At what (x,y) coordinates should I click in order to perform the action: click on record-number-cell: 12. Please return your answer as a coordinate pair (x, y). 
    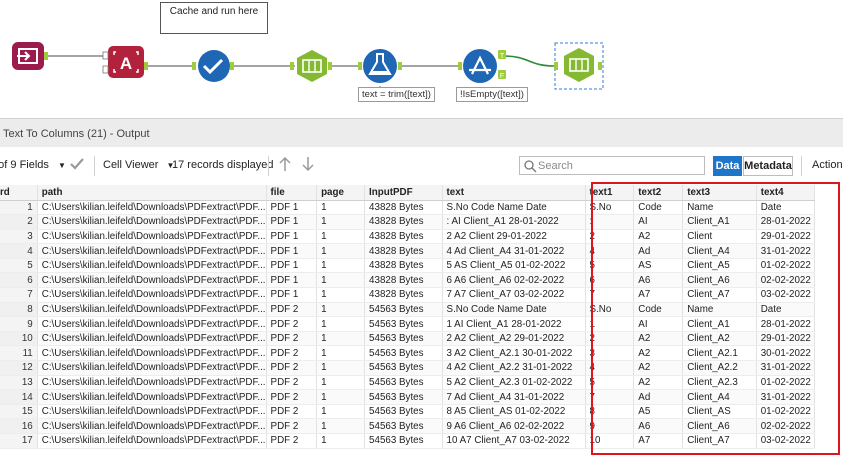
    Looking at the image, I should click on (19, 368).